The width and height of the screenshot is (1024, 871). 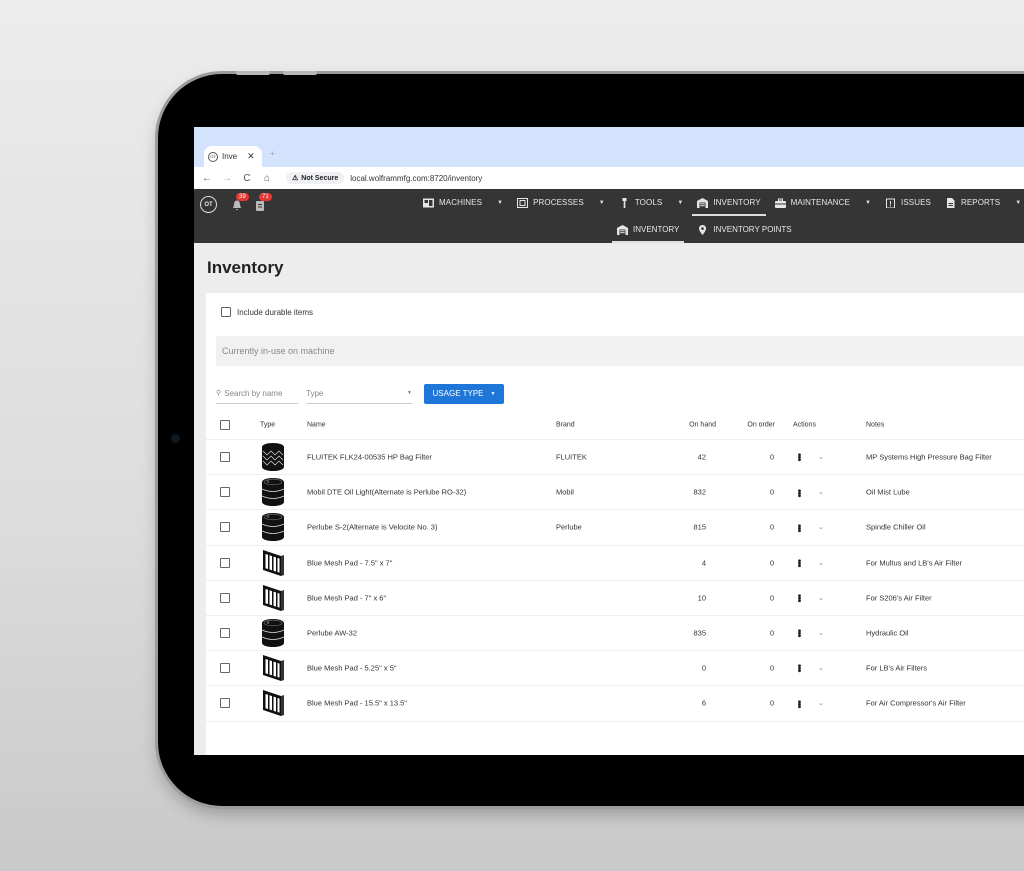 What do you see at coordinates (780, 203) in the screenshot?
I see `toolbox-icon` at bounding box center [780, 203].